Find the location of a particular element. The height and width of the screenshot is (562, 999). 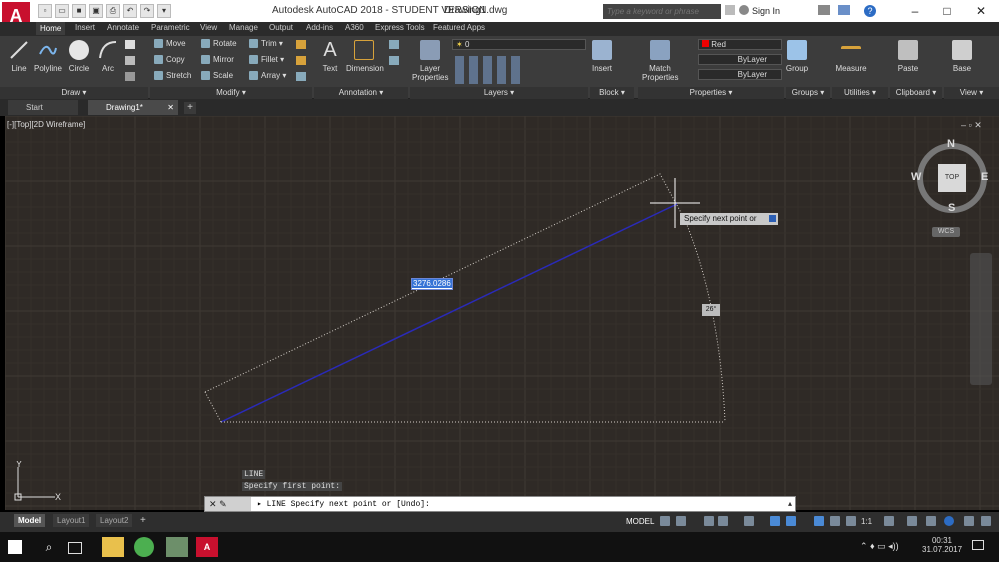

chrome-icon is located at coordinates (144, 547).